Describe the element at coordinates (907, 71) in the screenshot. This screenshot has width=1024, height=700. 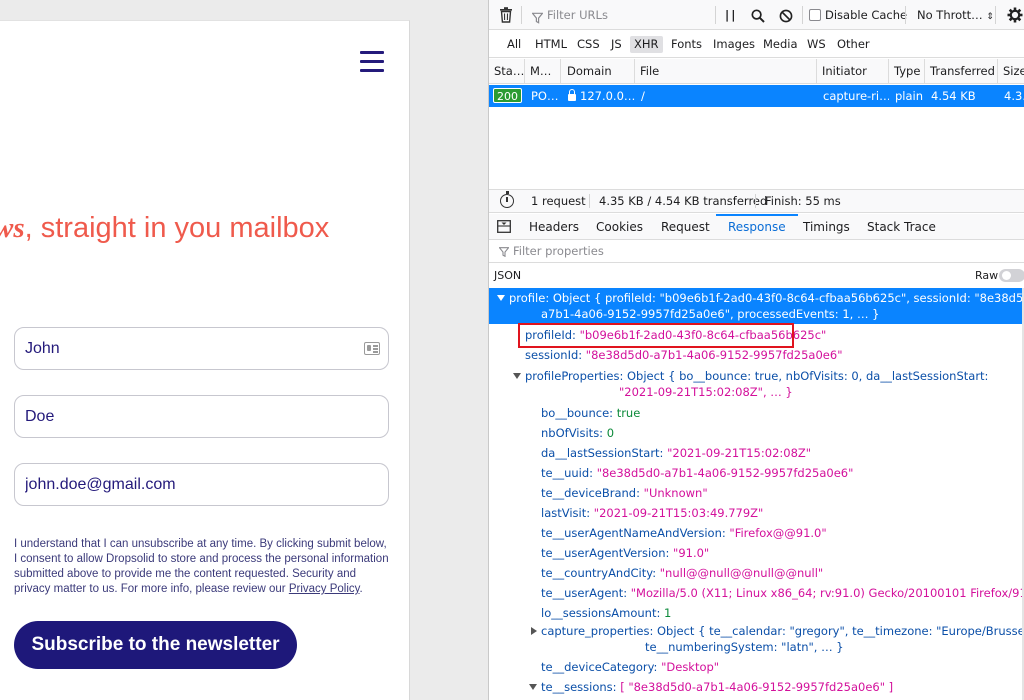
I see `column-type: Type` at that location.